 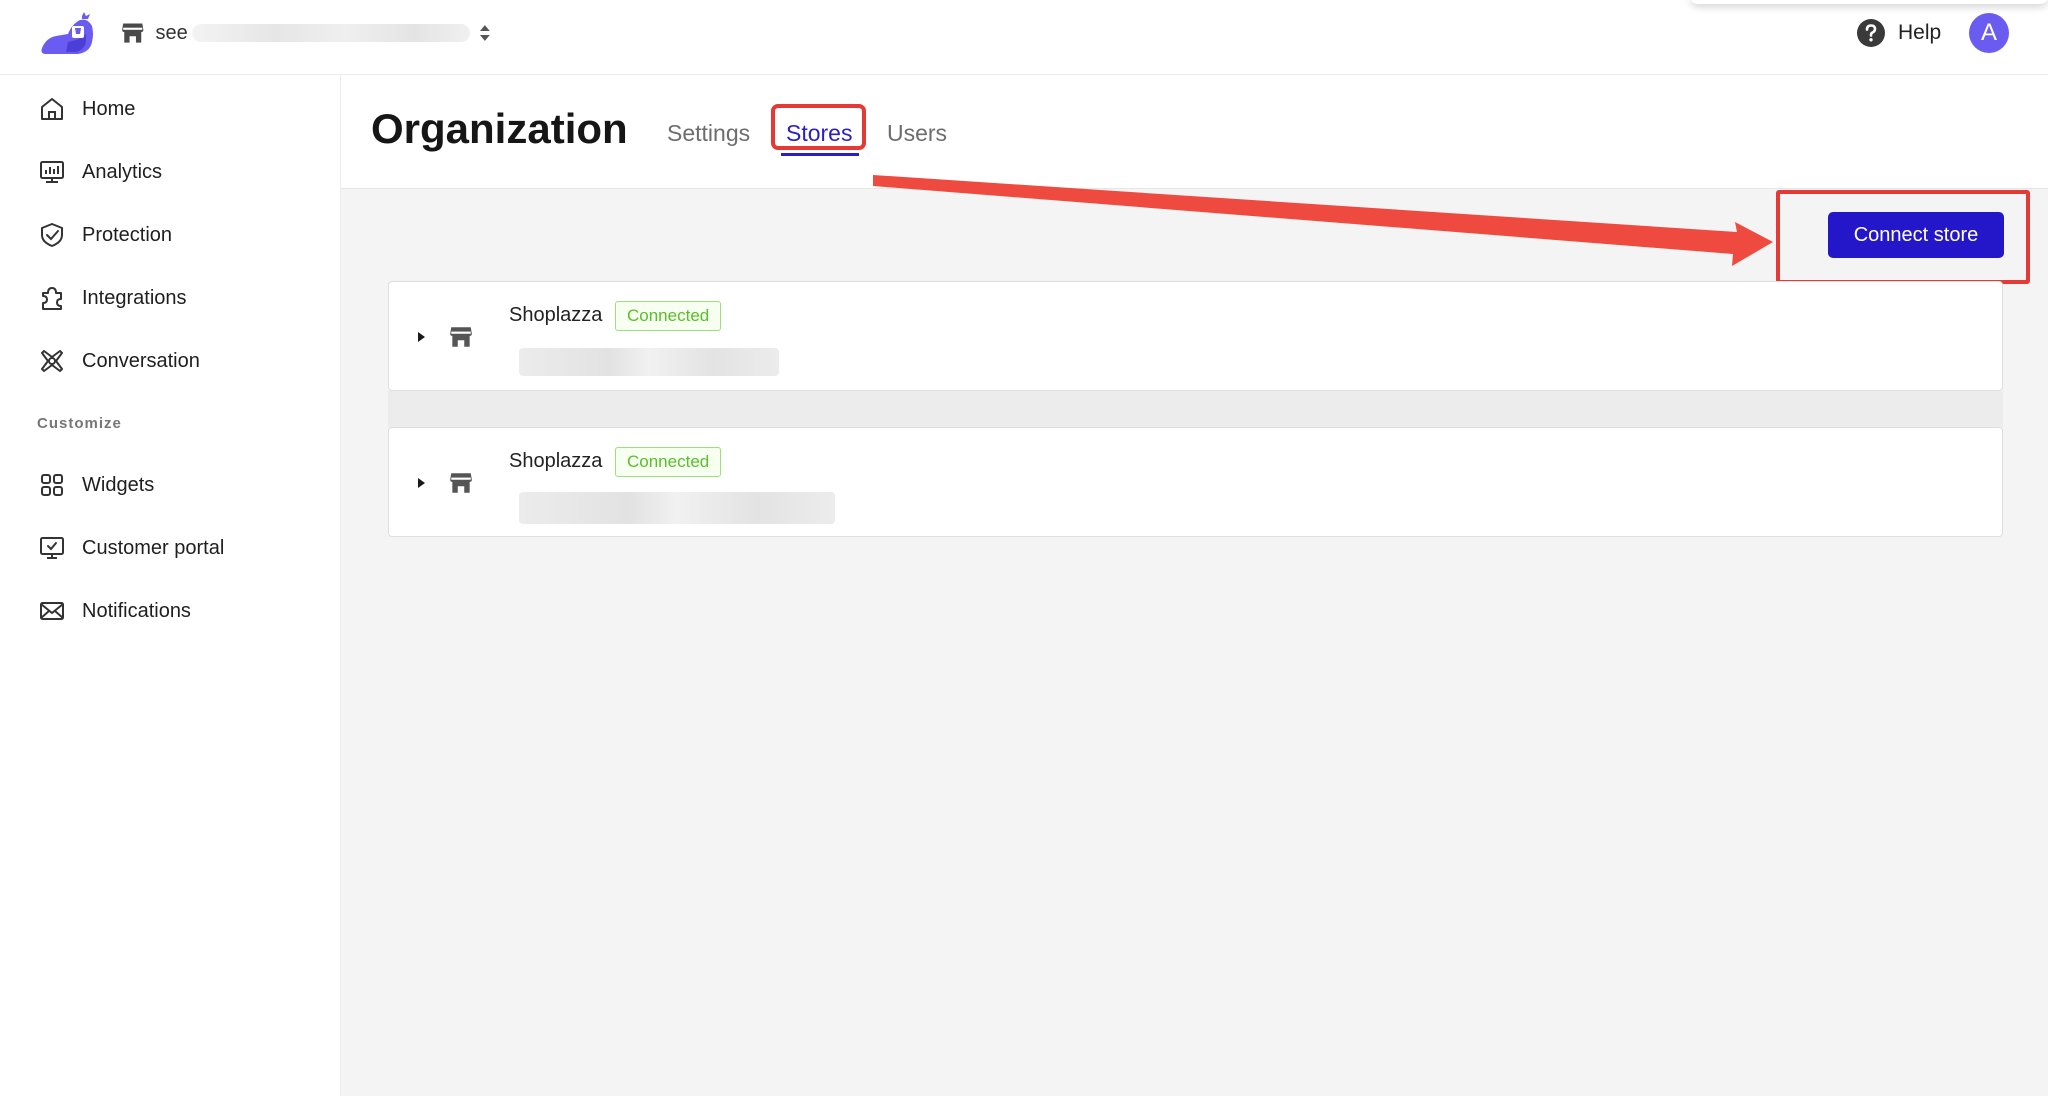 I want to click on analytics-icon, so click(x=52, y=172).